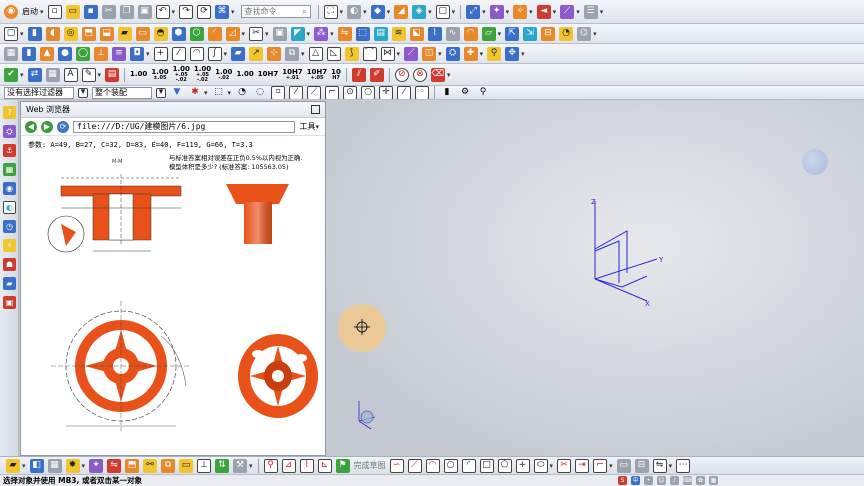  I want to click on swept-icon: ∿, so click(452, 33).